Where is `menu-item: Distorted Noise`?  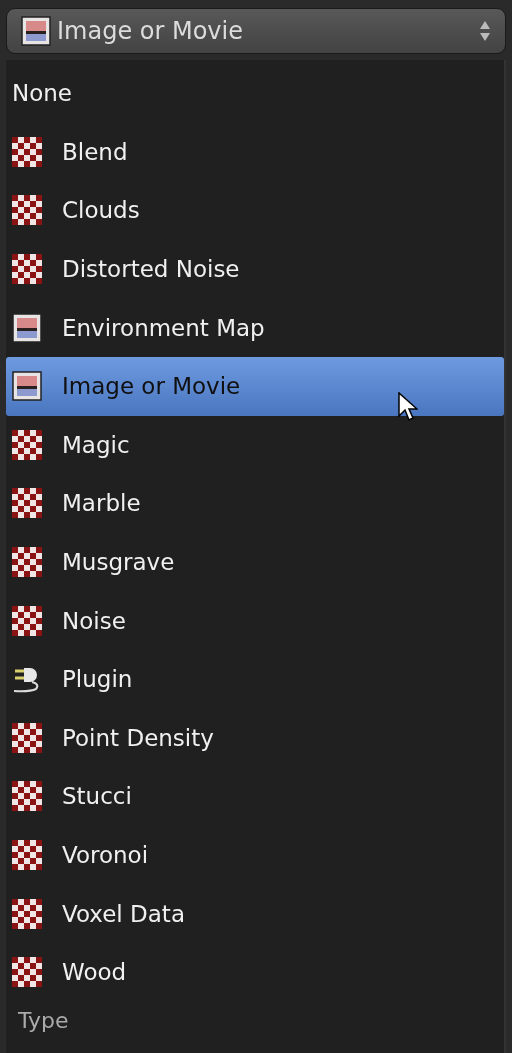 menu-item: Distorted Noise is located at coordinates (255, 269).